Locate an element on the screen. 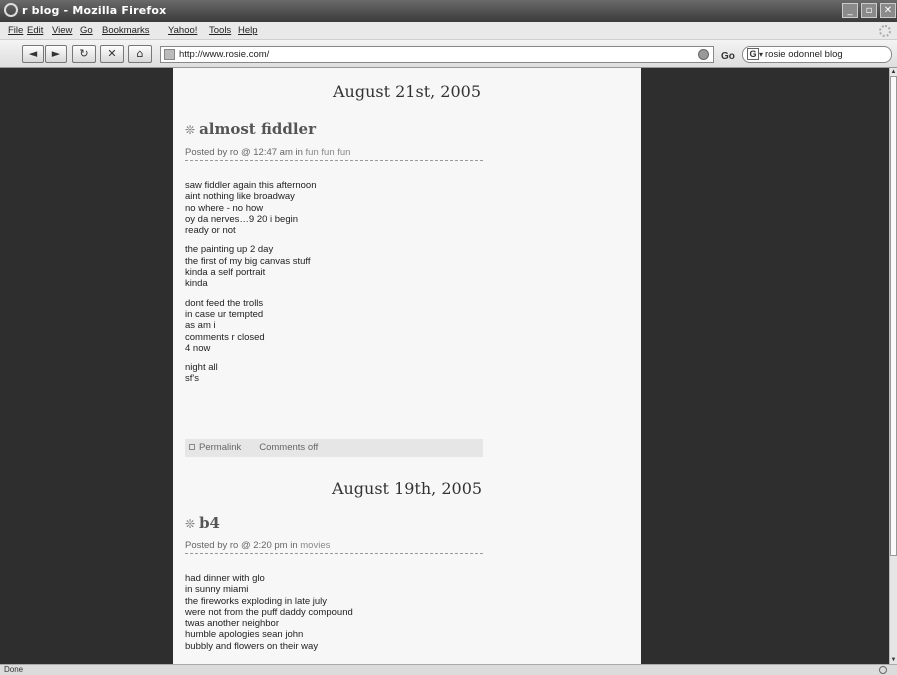 The height and width of the screenshot is (675, 897). window-title: r blog - Mozilla Firefox is located at coordinates (94, 10).